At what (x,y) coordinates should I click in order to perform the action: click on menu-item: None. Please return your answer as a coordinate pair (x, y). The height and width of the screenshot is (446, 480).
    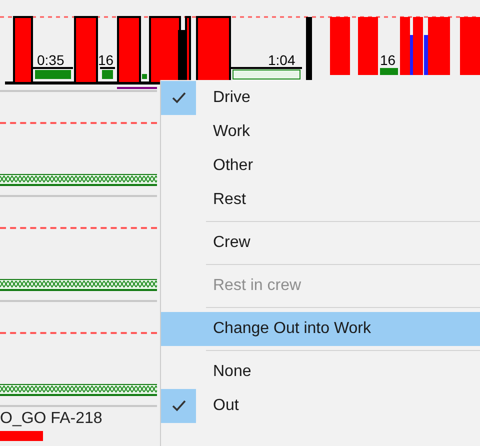
    Looking at the image, I should click on (320, 372).